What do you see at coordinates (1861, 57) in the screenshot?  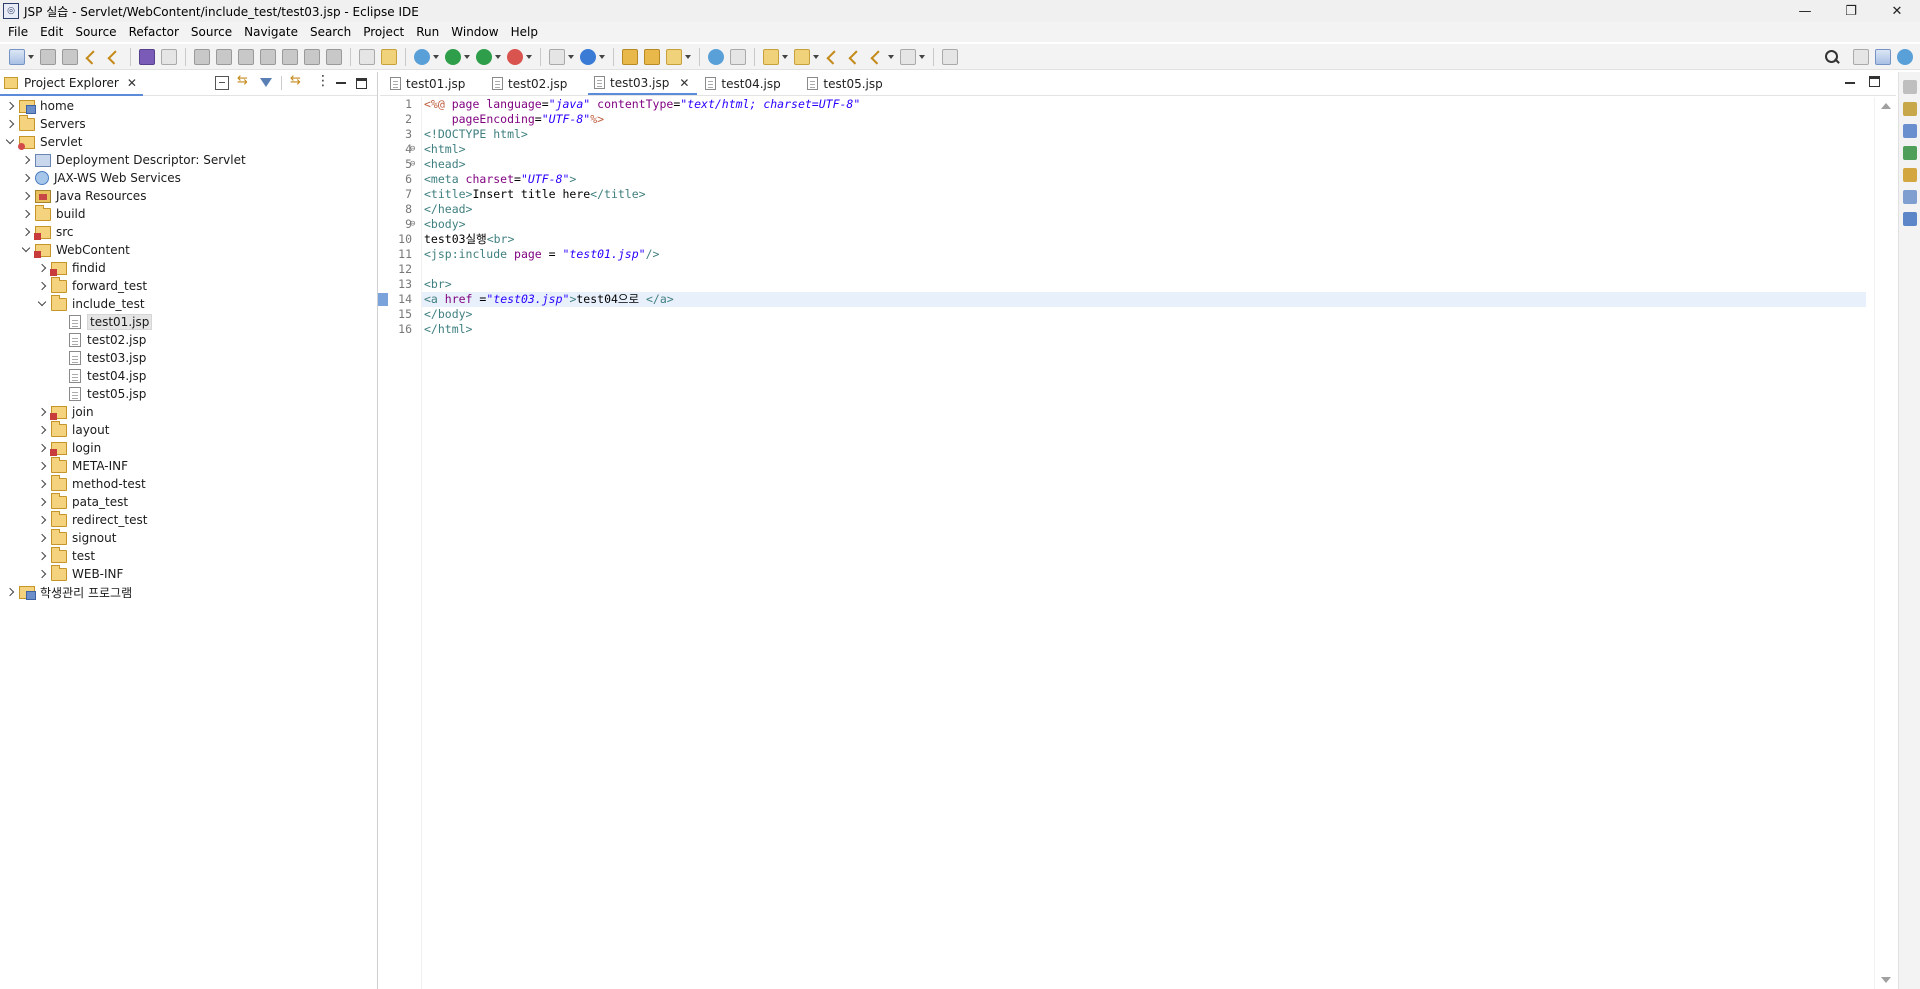 I see `open-perspective-icon` at bounding box center [1861, 57].